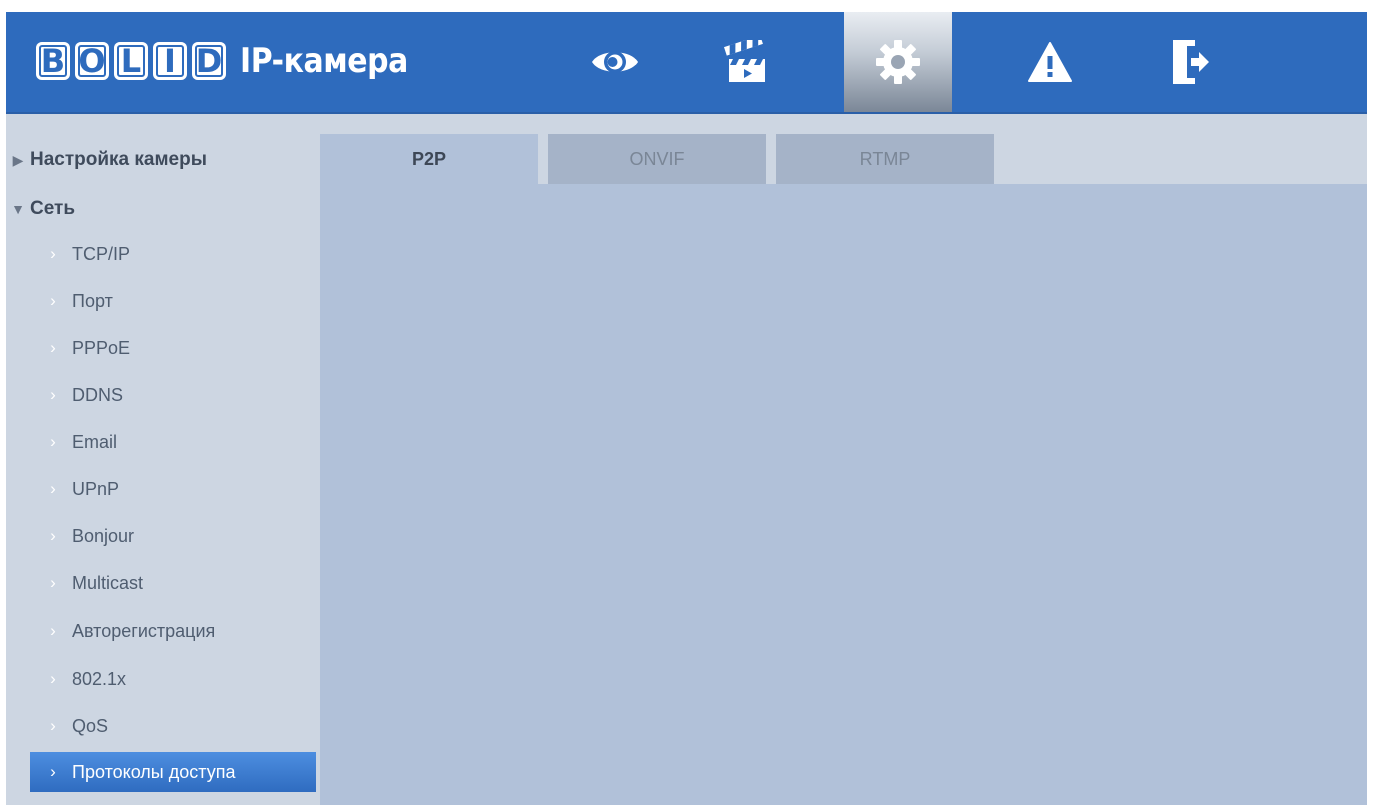 This screenshot has height=805, width=1373. I want to click on sidebar-item-tcpip: › TCP/IP, so click(163, 254).